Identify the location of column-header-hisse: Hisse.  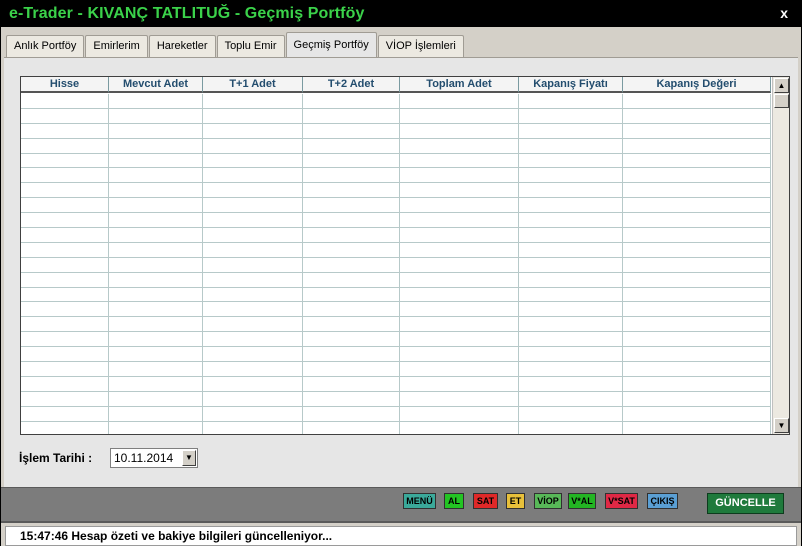
(65, 85).